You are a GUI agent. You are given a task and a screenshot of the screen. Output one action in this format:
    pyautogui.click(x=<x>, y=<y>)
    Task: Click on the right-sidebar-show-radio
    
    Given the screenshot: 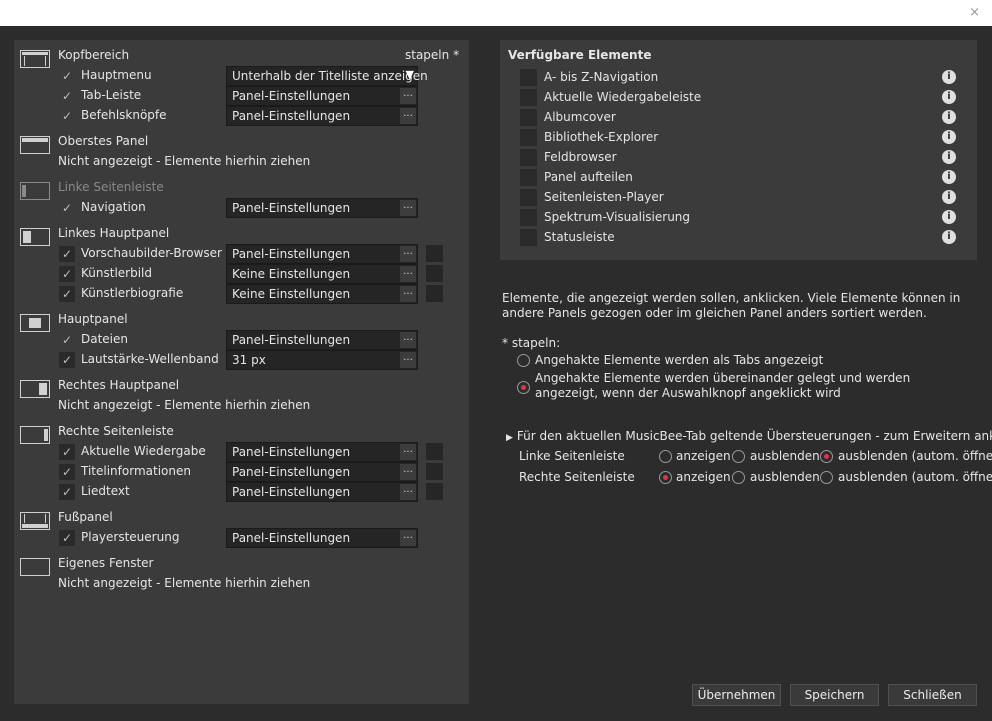 What is the action you would take?
    pyautogui.click(x=665, y=477)
    